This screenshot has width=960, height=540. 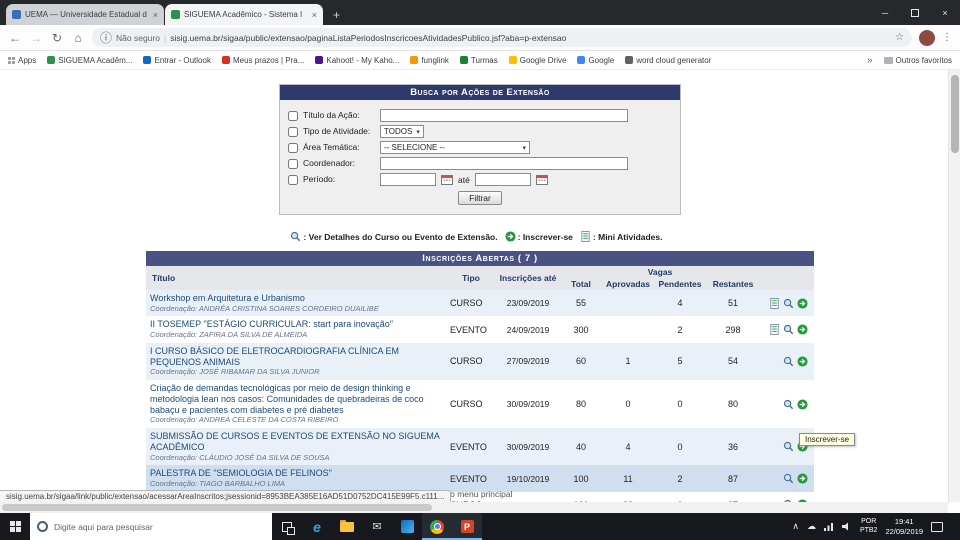 What do you see at coordinates (502, 179) in the screenshot?
I see `periodo-fim-input` at bounding box center [502, 179].